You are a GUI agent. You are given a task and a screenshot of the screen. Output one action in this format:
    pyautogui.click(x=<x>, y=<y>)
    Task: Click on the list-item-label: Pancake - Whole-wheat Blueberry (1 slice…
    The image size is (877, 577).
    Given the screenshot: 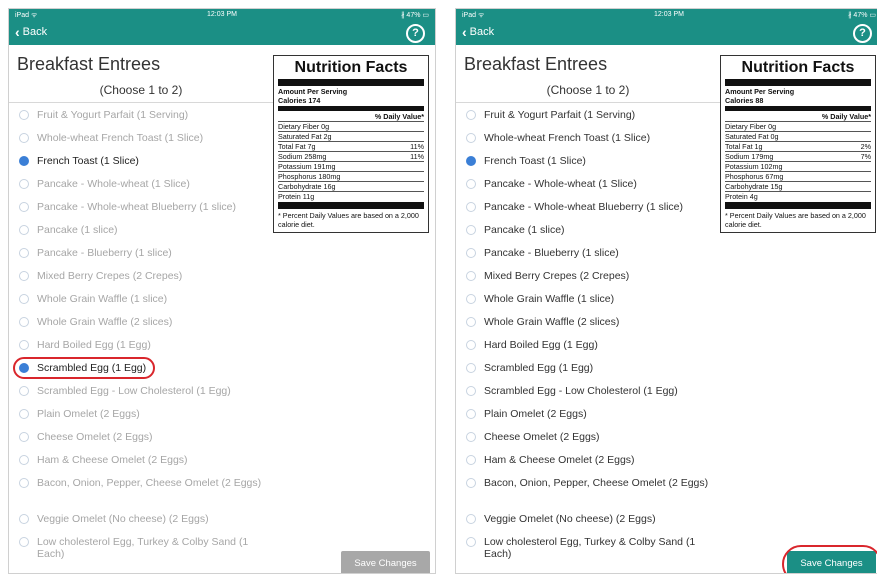 What is the action you would take?
    pyautogui.click(x=583, y=207)
    